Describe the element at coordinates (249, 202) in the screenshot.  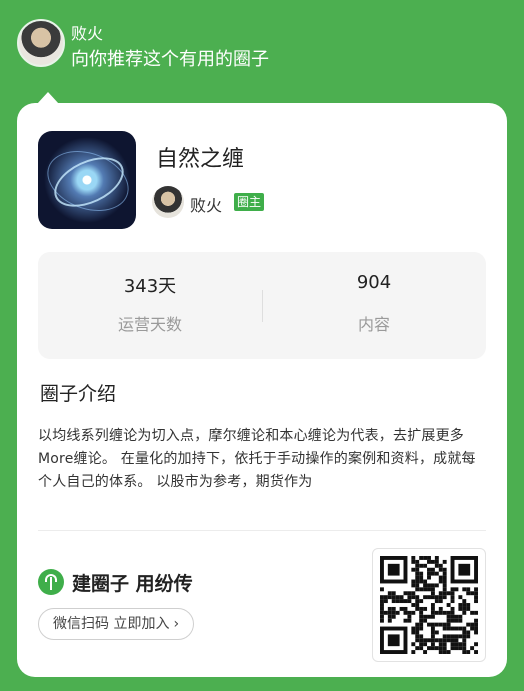
I see `owner-badge: 圈主` at that location.